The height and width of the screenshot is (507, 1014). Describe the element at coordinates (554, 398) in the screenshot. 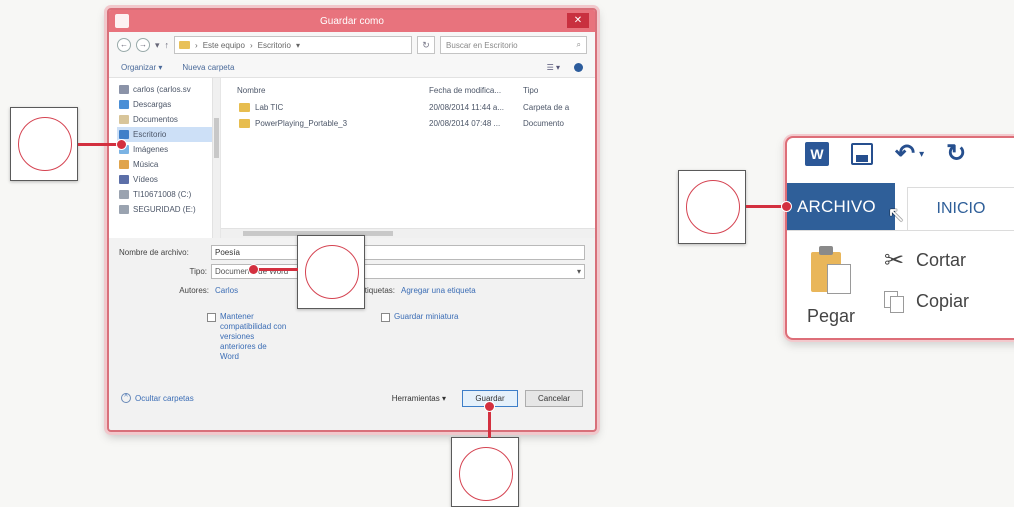

I see `cancel-button: Cancelar` at that location.